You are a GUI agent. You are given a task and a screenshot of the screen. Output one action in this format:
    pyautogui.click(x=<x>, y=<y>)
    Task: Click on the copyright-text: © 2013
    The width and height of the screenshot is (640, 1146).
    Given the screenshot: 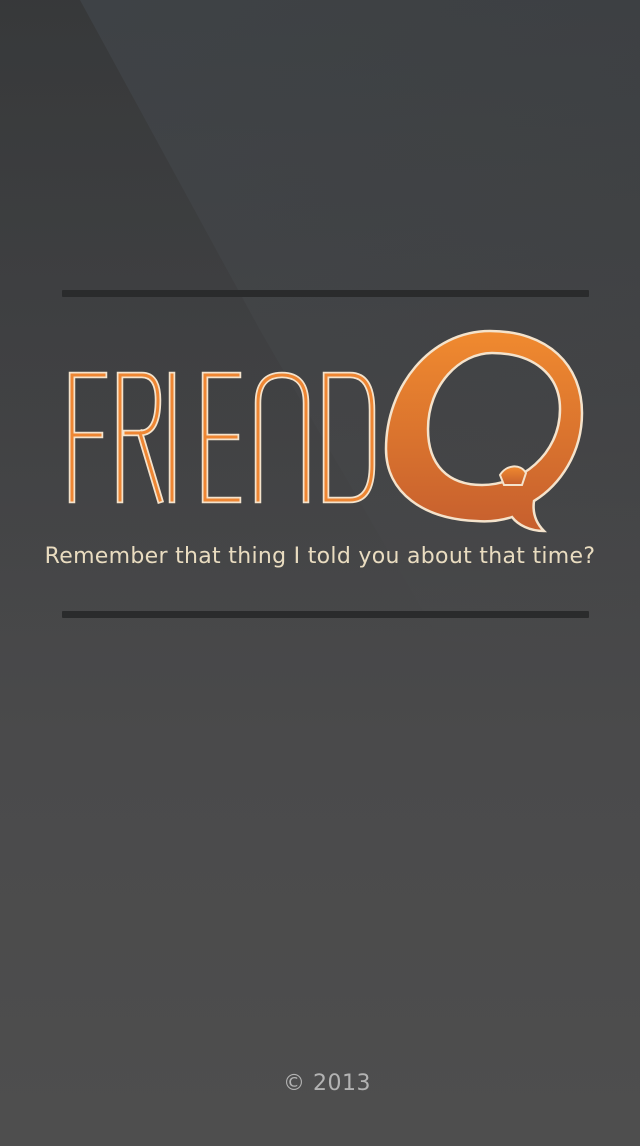 What is the action you would take?
    pyautogui.click(x=327, y=1083)
    